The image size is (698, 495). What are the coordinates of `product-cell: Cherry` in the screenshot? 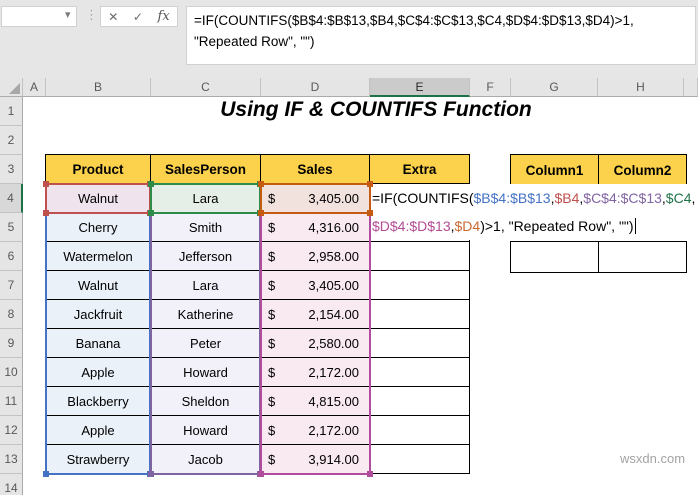 It's located at (98, 227).